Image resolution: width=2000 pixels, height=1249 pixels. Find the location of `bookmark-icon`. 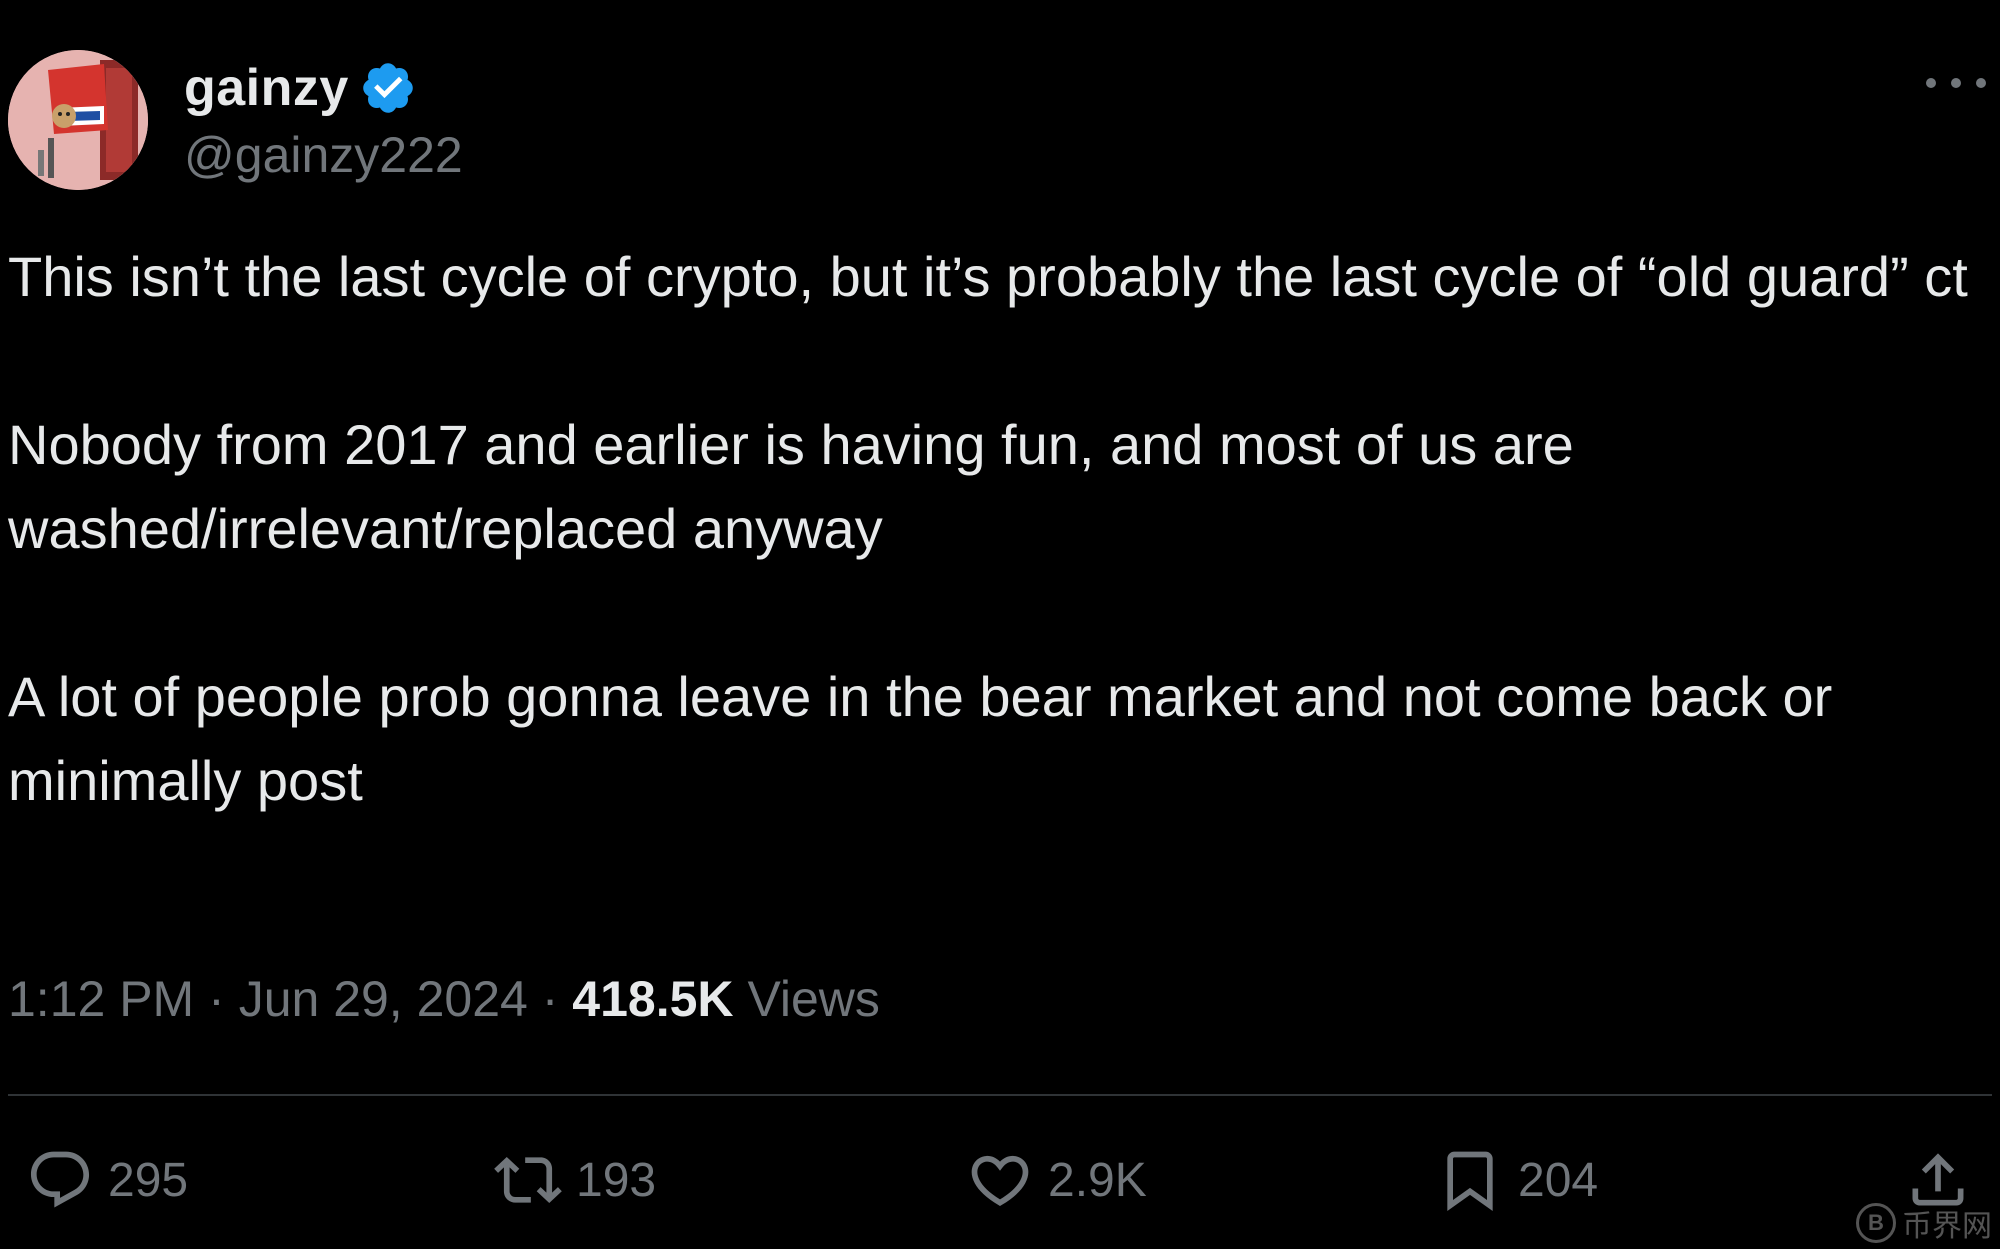

bookmark-icon is located at coordinates (1470, 1181).